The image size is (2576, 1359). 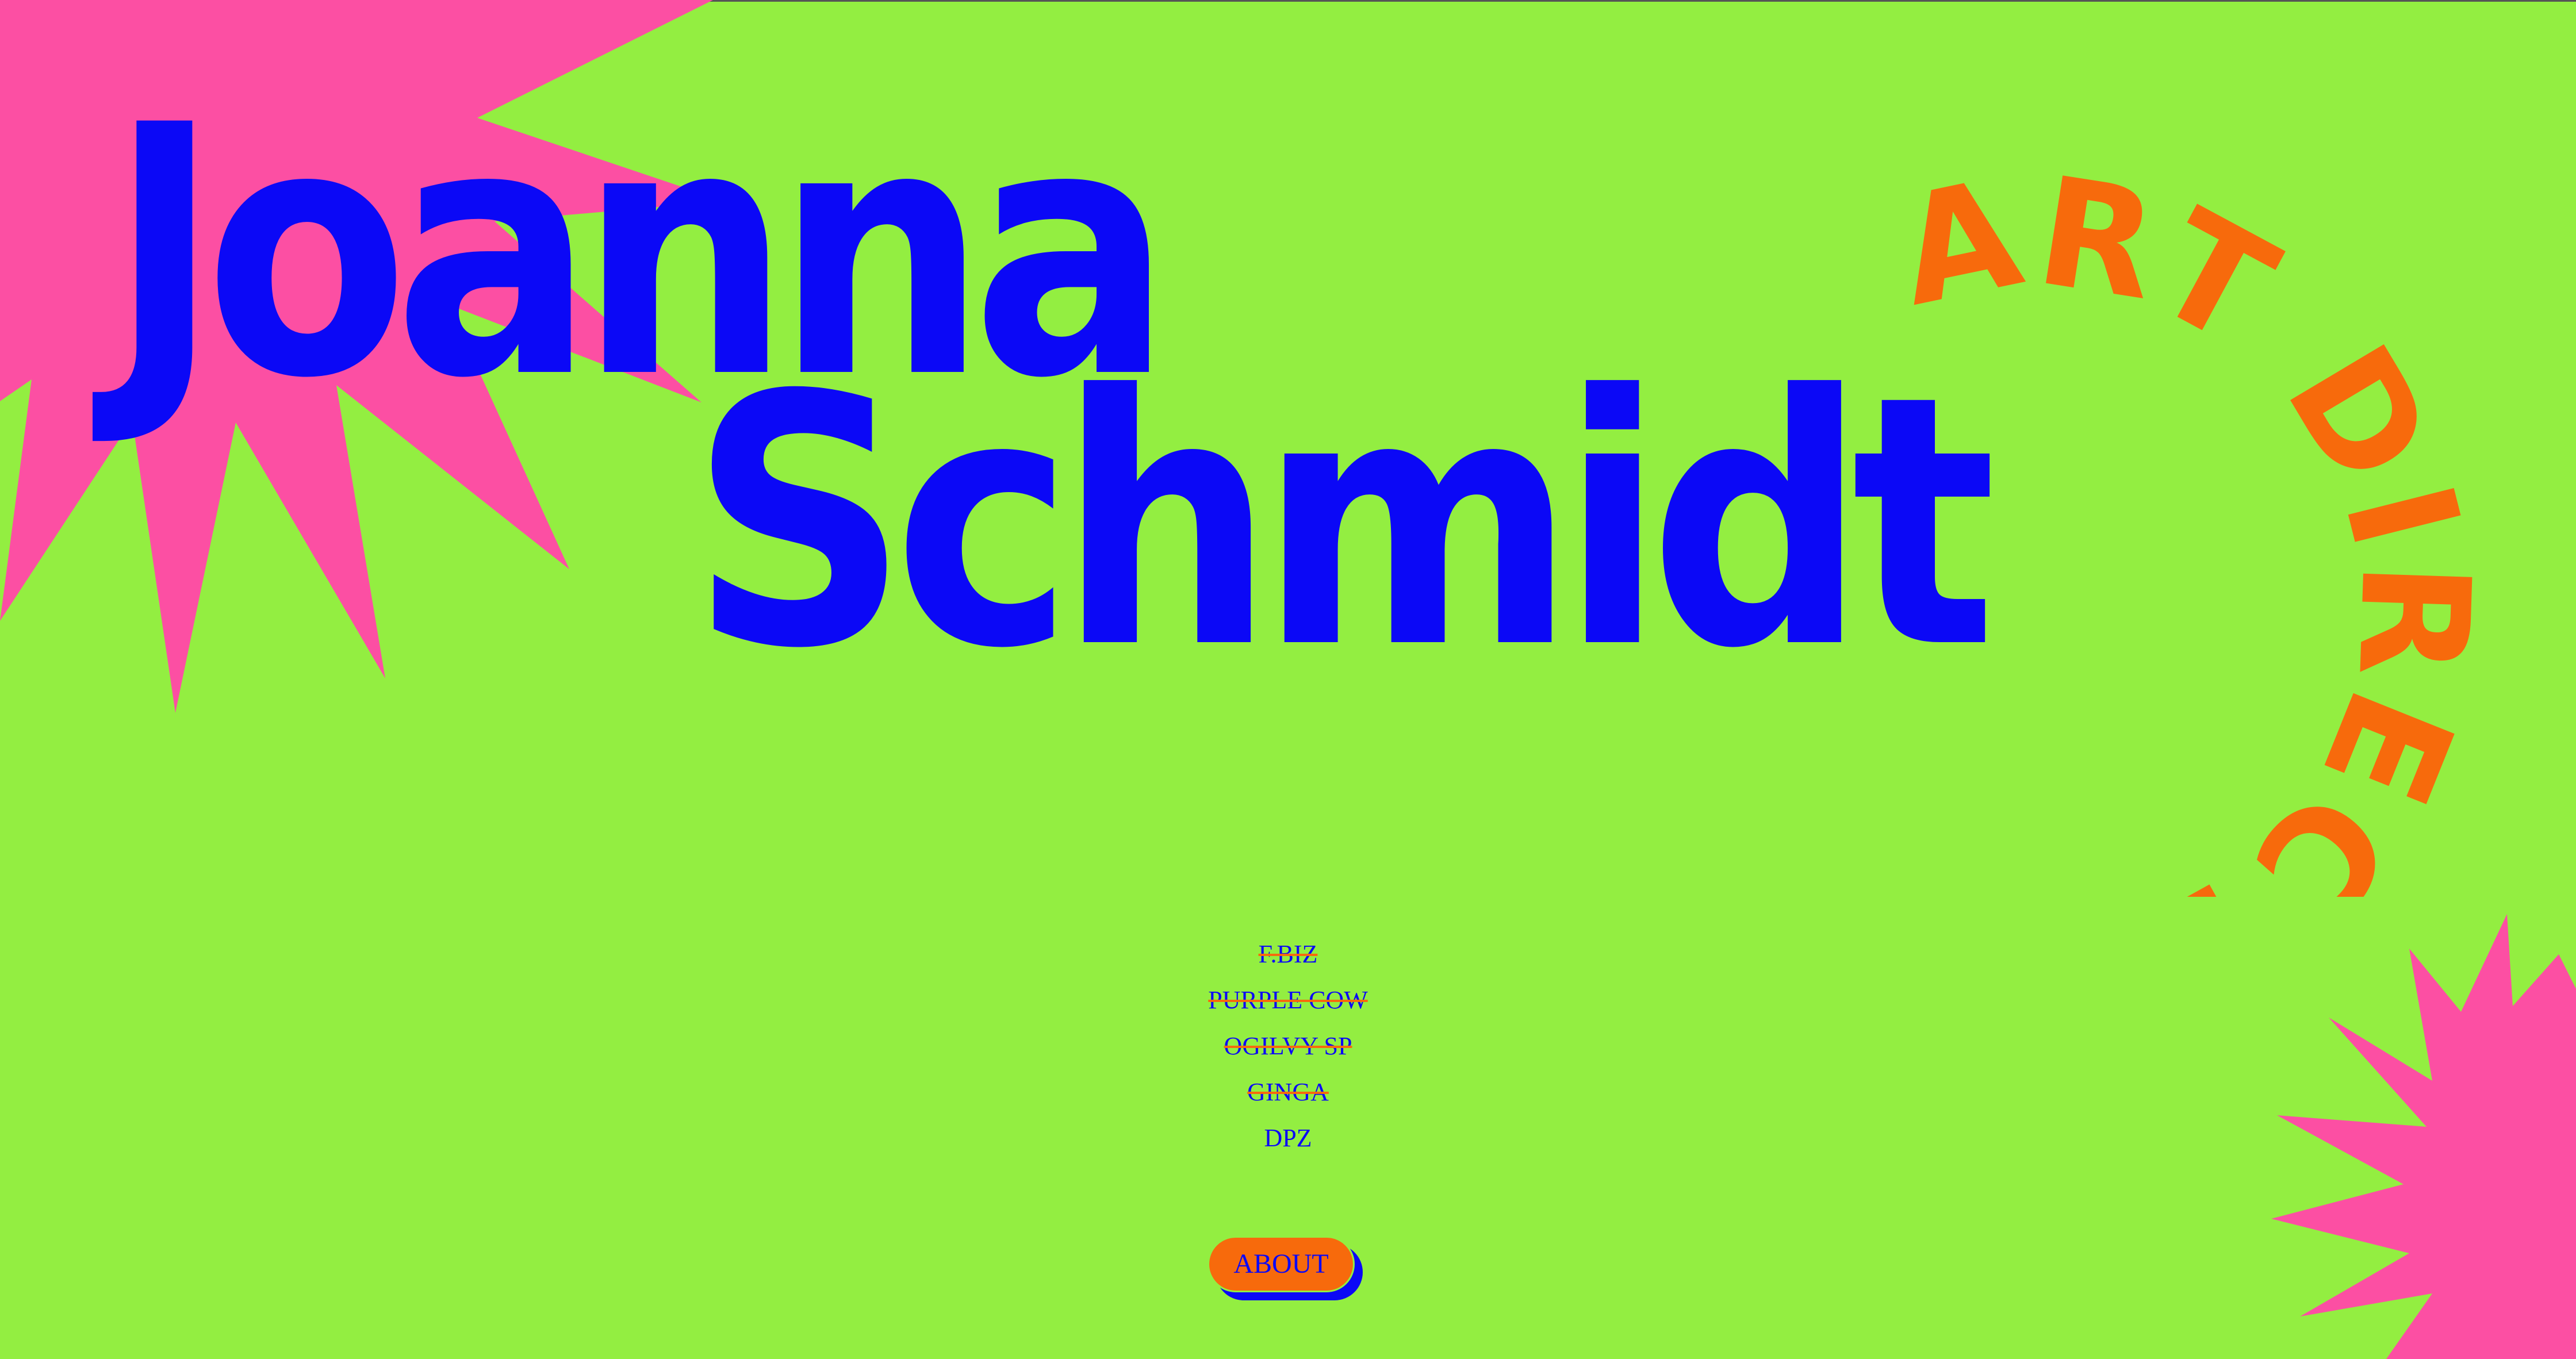 I want to click on name-last: Schmidt, so click(x=1343, y=523).